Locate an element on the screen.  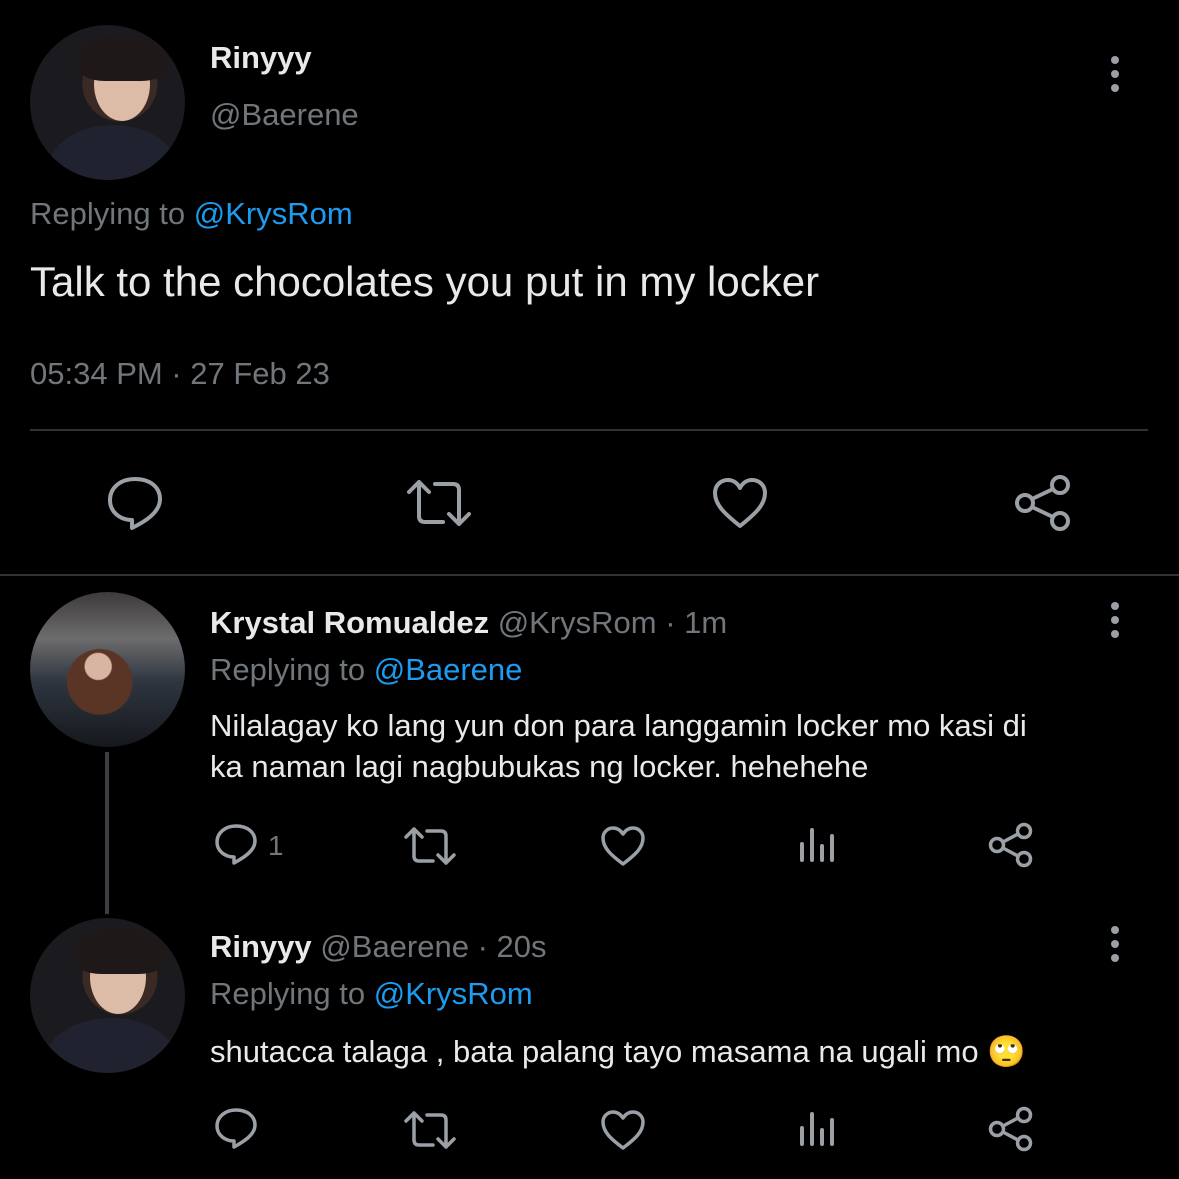
reply-header: Krystal Romualdez @KrysRom · 1m is located at coordinates (468, 623).